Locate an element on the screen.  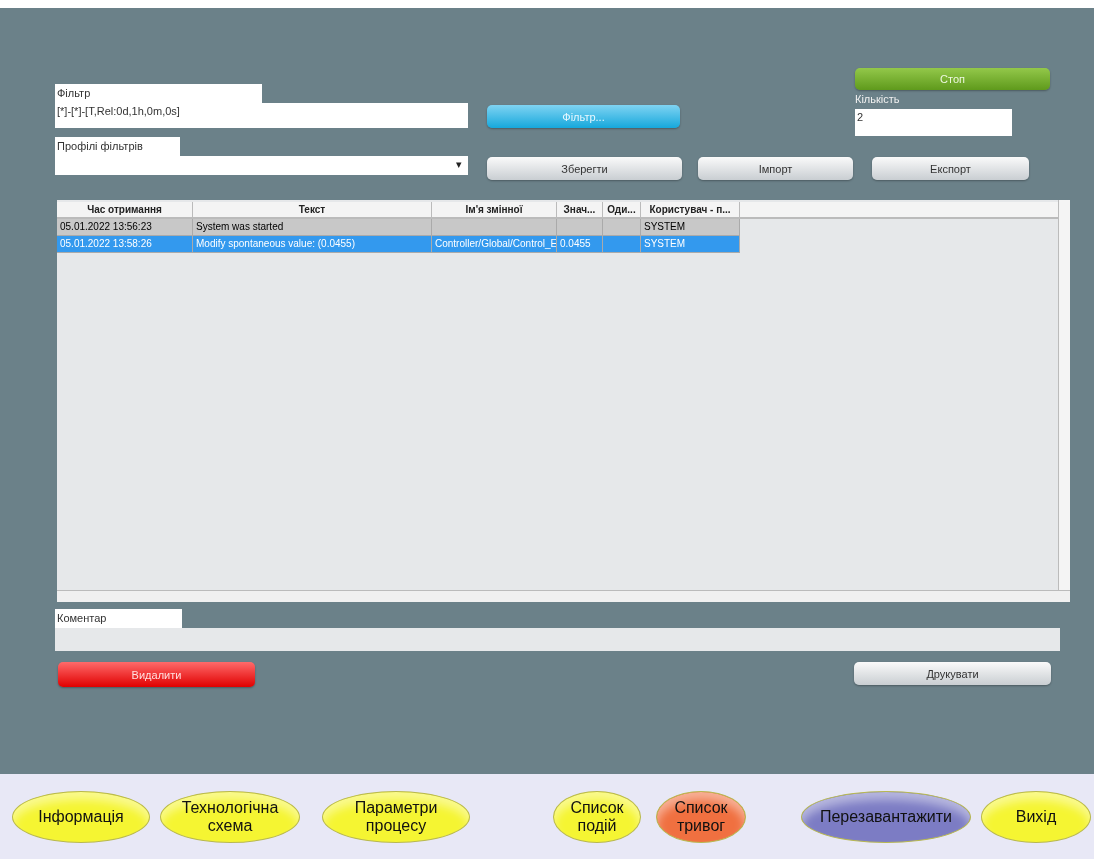
action-button: Експорт is located at coordinates (950, 168).